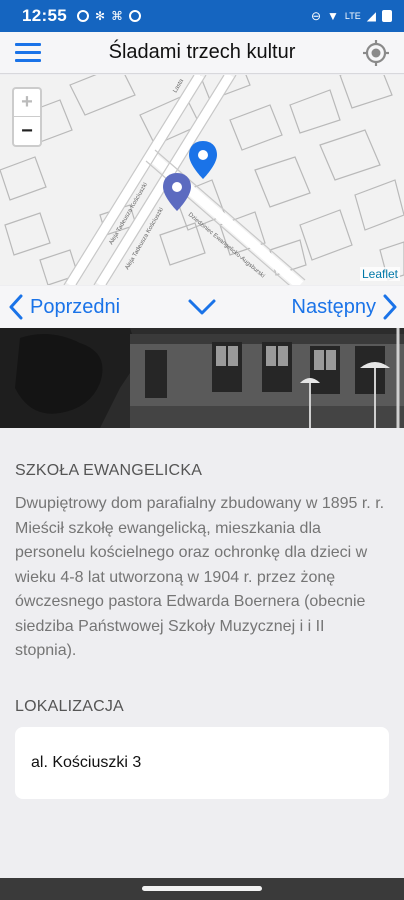 This screenshot has width=404, height=900. What do you see at coordinates (316, 16) in the screenshot?
I see `do-not-disturb-icon: ⊖` at bounding box center [316, 16].